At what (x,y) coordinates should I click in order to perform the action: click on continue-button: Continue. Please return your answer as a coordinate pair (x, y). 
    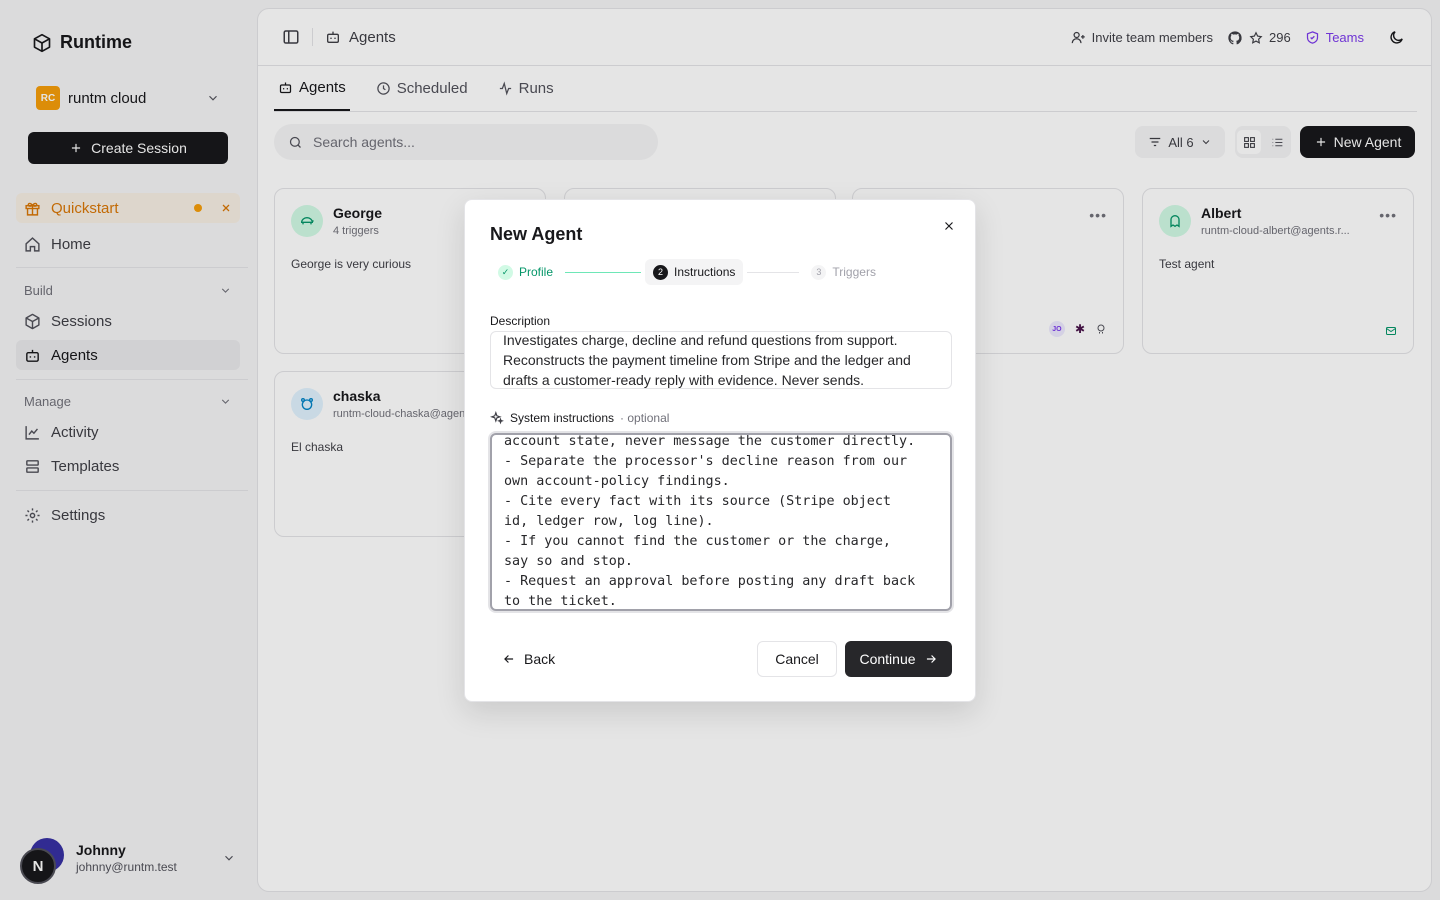
    Looking at the image, I should click on (898, 659).